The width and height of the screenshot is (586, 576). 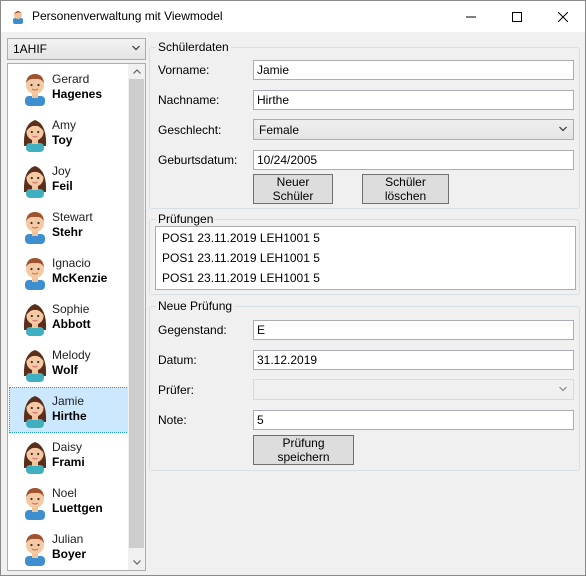 I want to click on pruefer-label: Prüfer:, so click(x=176, y=390).